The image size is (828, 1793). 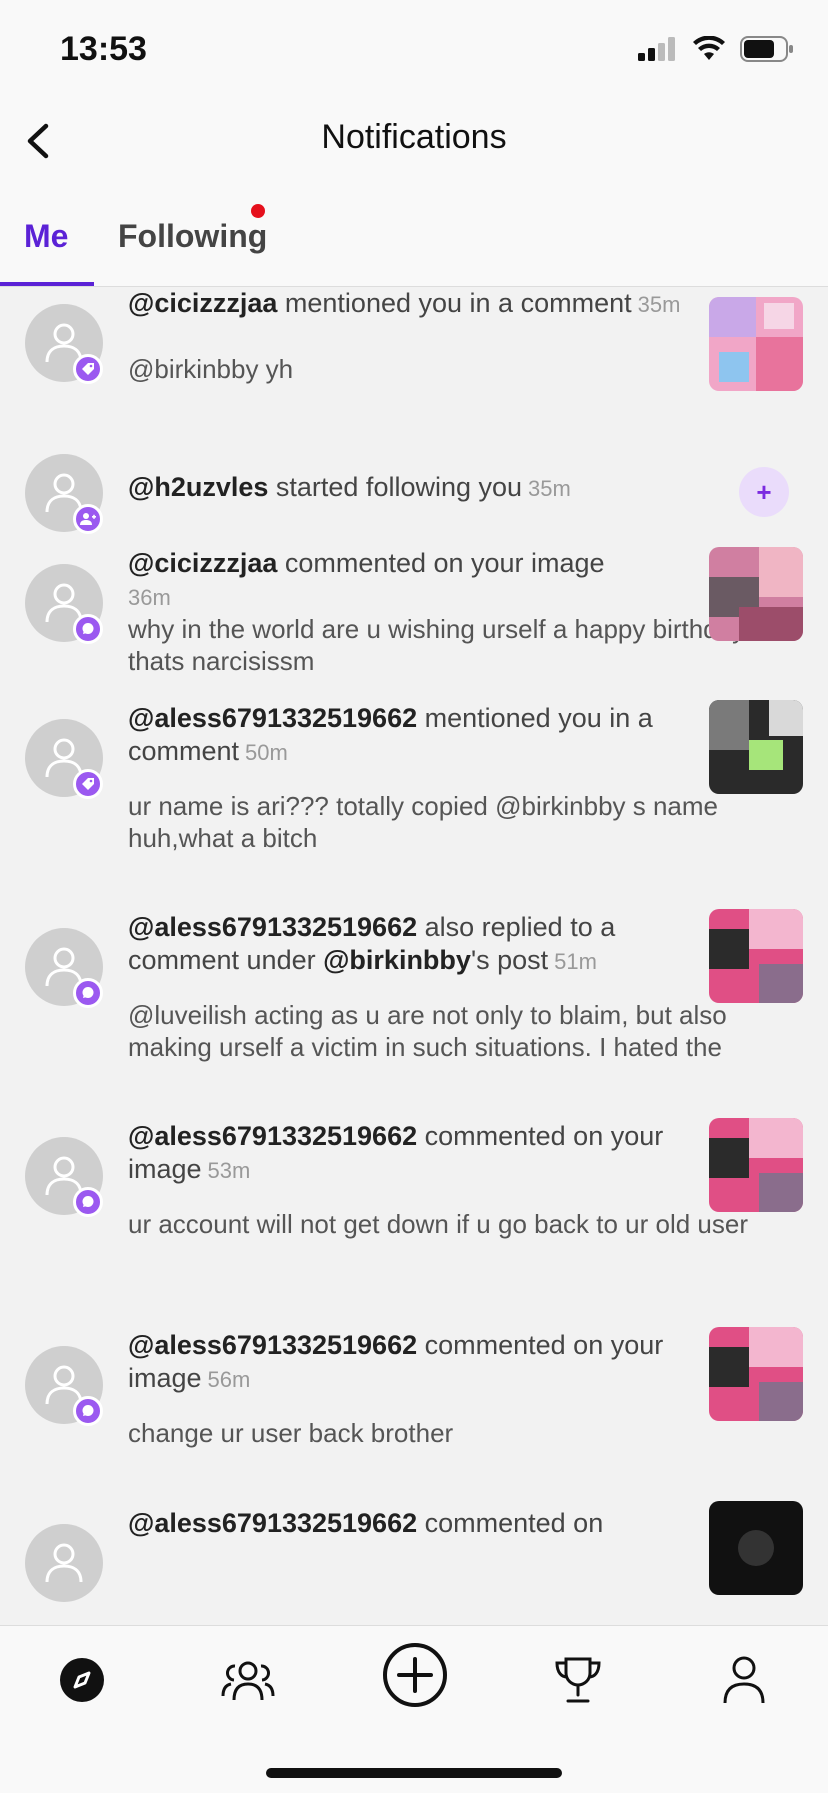 What do you see at coordinates (229, 1379) in the screenshot?
I see `timestamp: 56m` at bounding box center [229, 1379].